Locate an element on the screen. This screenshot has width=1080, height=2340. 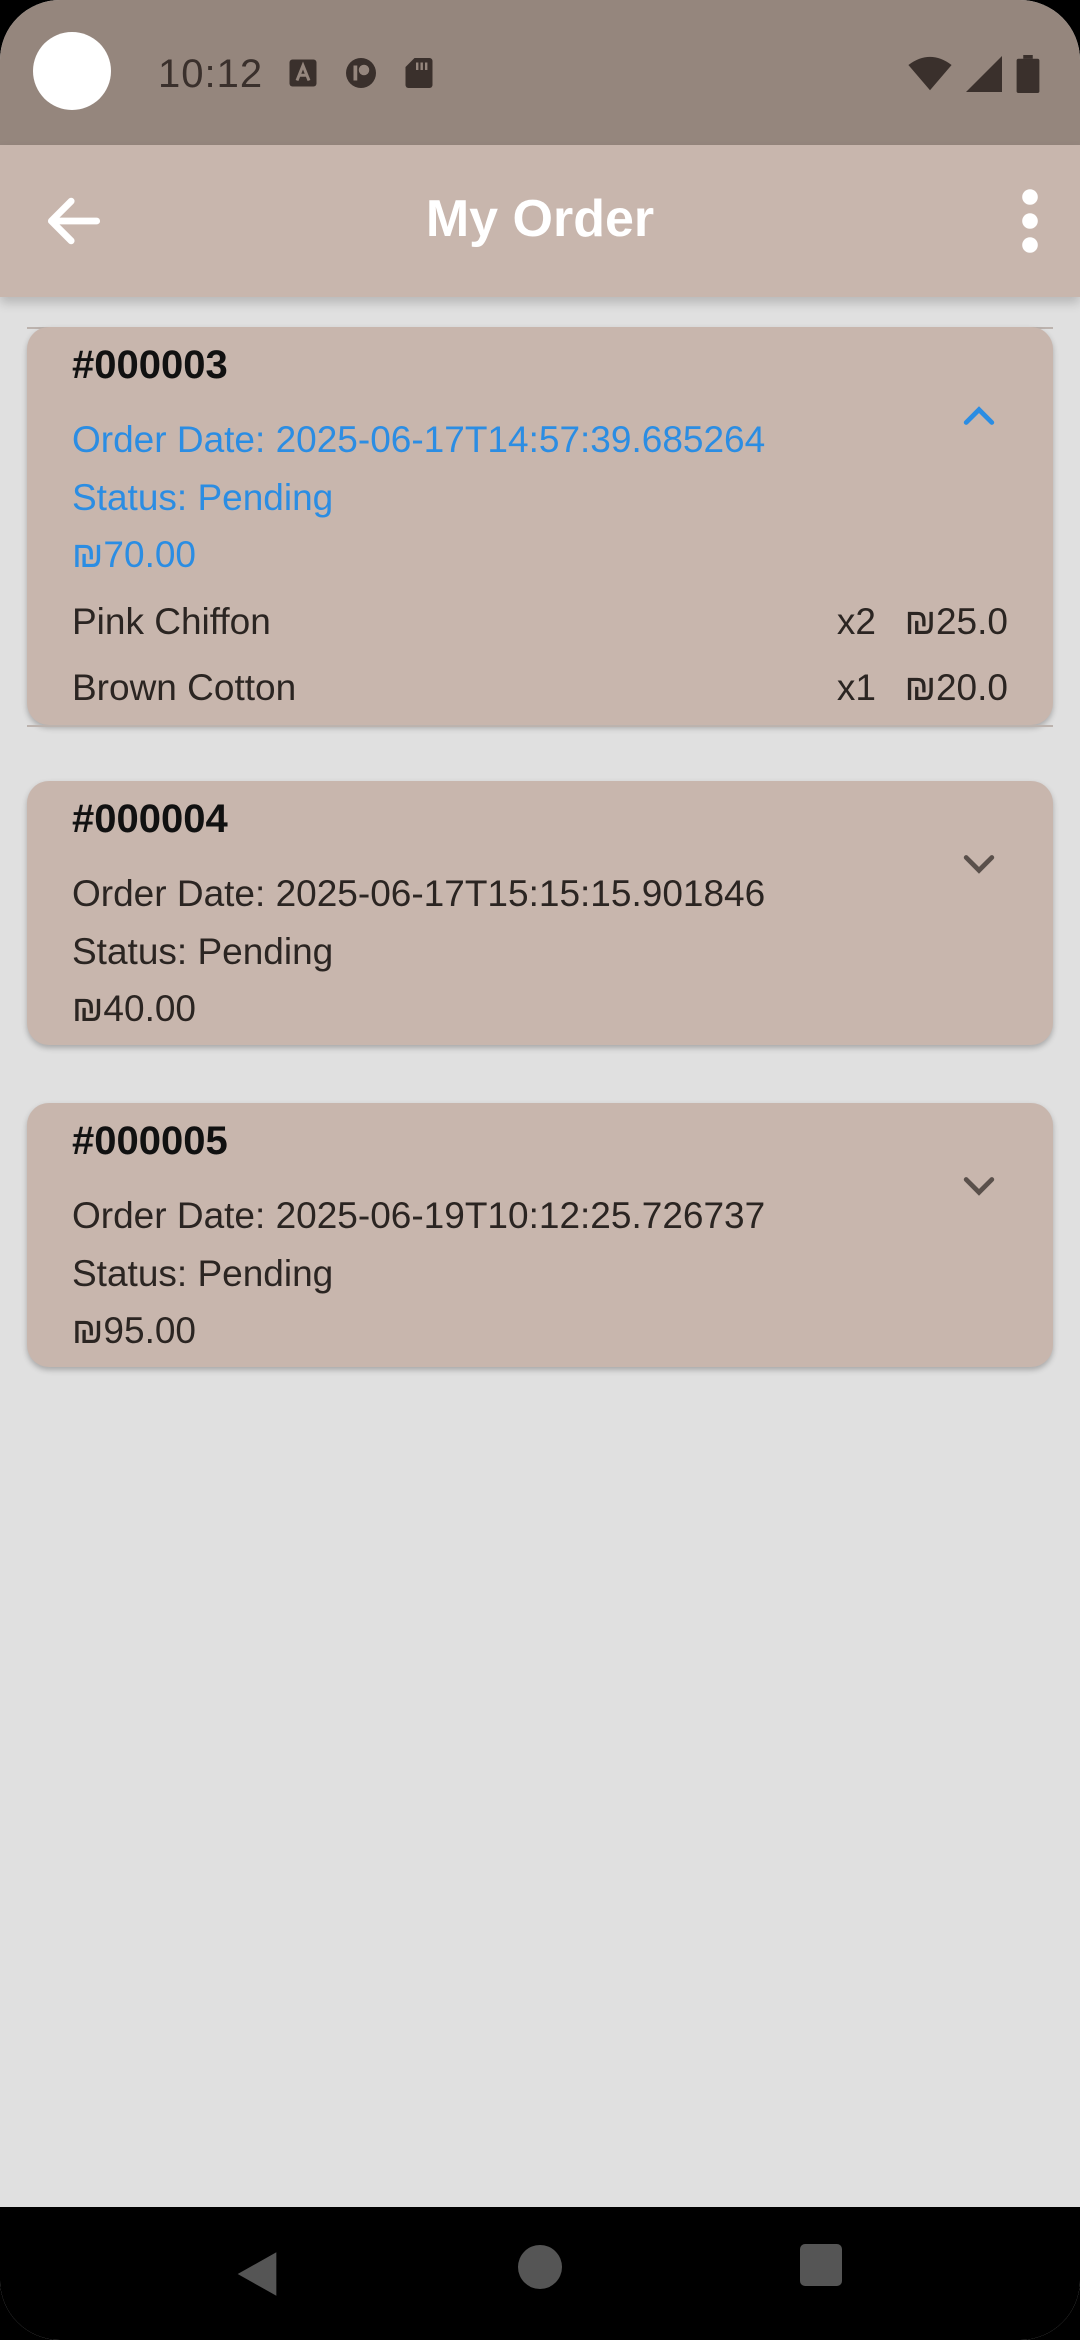
item-price: ₪25.0 is located at coordinates (956, 621).